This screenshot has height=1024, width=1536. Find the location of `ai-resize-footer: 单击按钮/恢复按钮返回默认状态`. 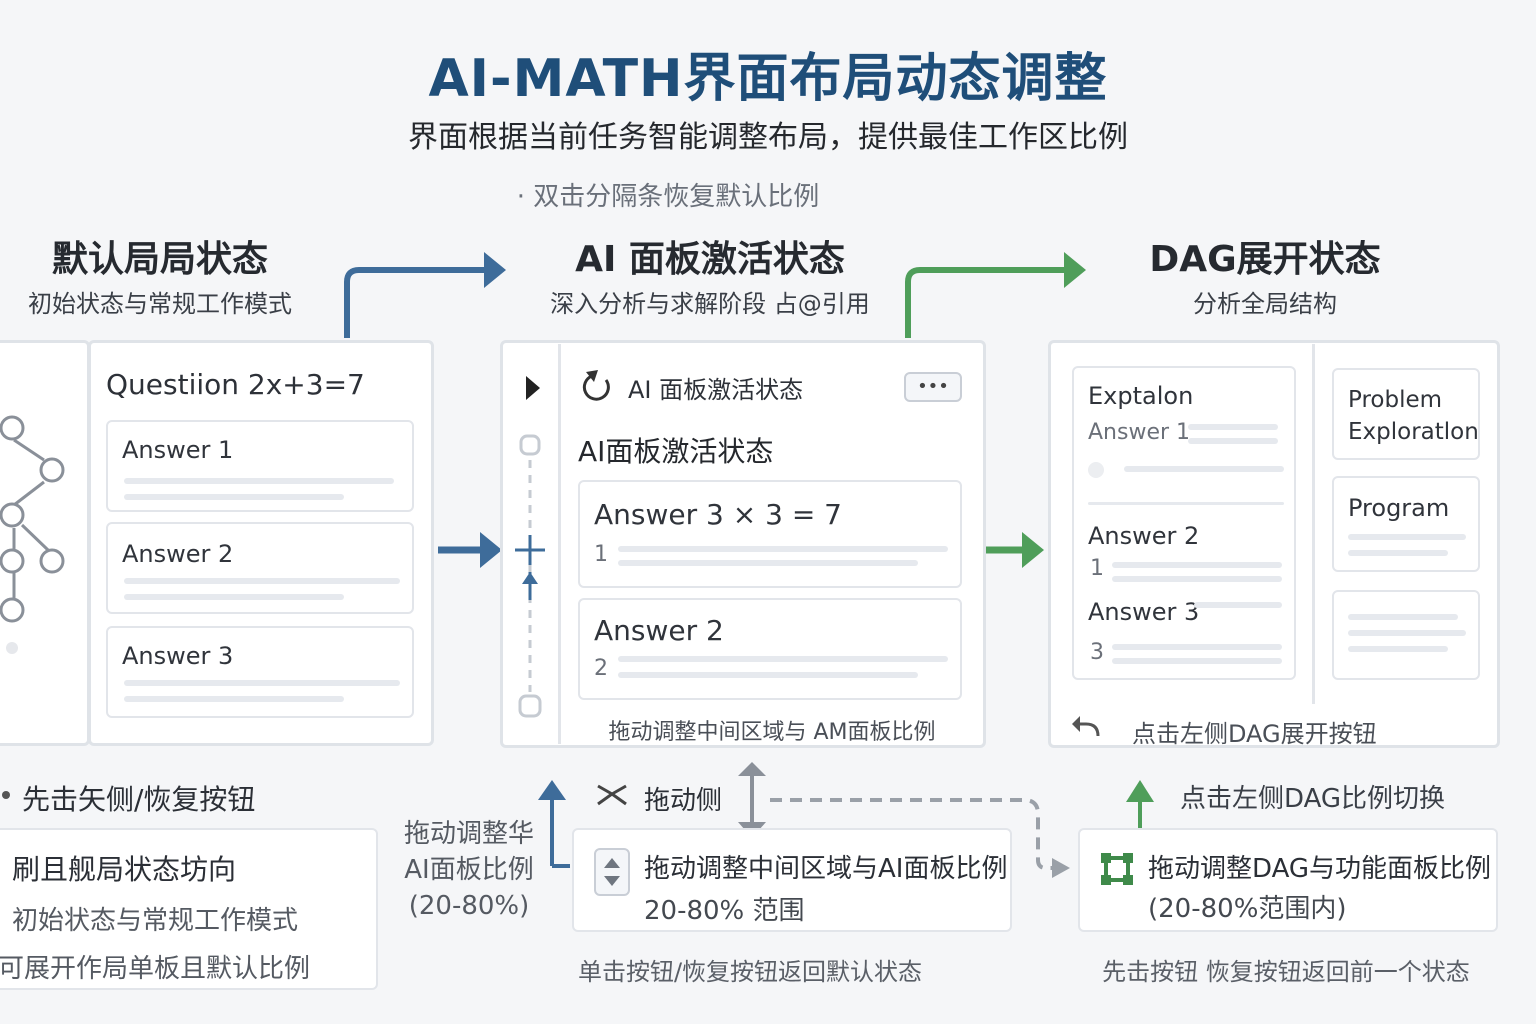

ai-resize-footer: 单击按钮/恢复按钮返回默认状态 is located at coordinates (750, 972).